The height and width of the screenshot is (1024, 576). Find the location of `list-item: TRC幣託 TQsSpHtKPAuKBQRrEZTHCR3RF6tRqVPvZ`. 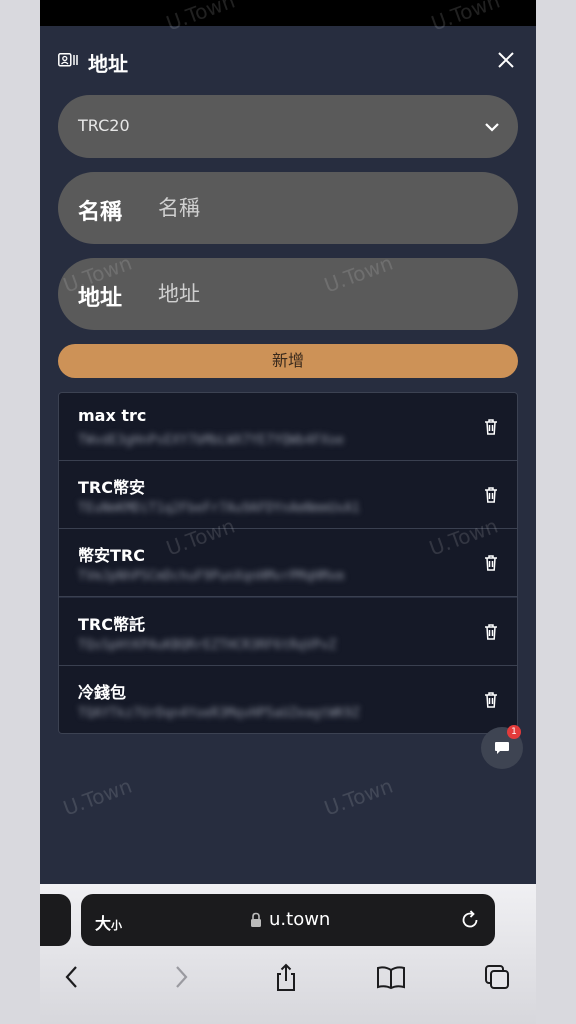

list-item: TRC幣託 TQsSpHtKPAuKBQRrEZTHCR3RF6tRqVPvZ is located at coordinates (288, 632).